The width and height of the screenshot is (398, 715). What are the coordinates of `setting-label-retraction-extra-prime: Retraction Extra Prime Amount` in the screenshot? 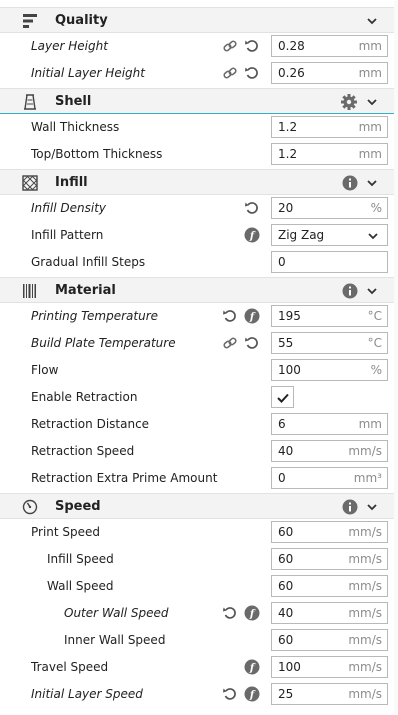 It's located at (124, 478).